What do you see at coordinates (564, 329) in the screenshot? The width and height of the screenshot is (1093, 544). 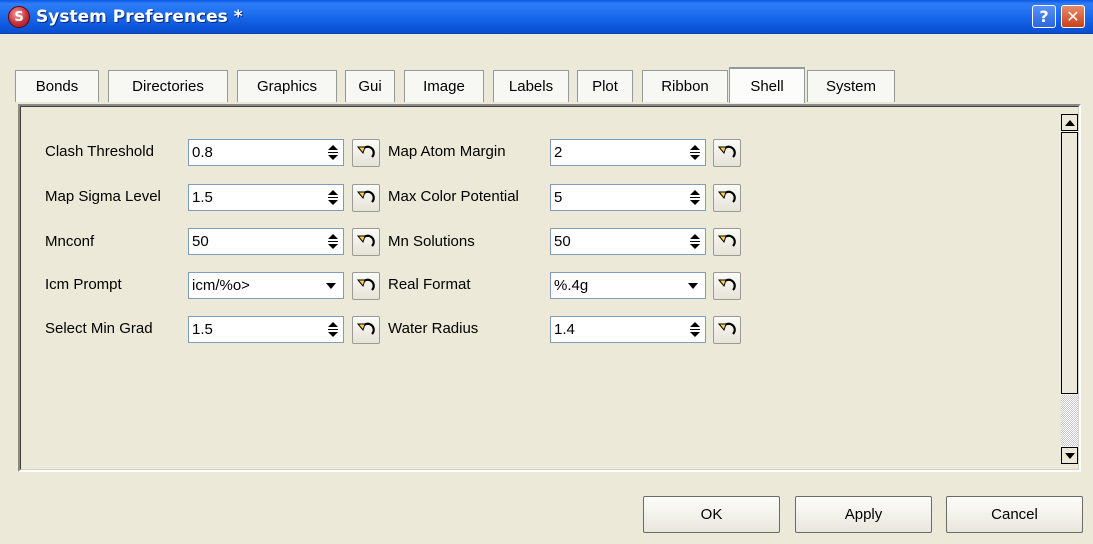 I see `water-radius-value: 1.4` at bounding box center [564, 329].